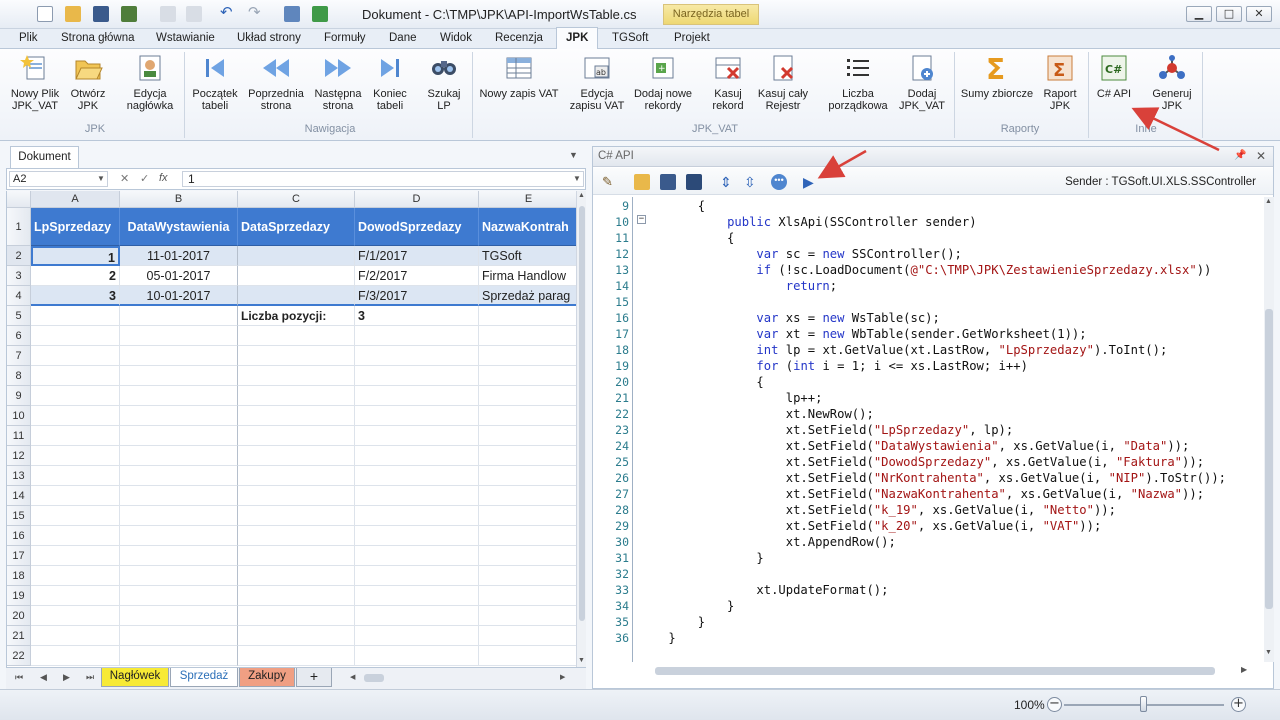 The width and height of the screenshot is (1280, 720). I want to click on maximize-button: □, so click(1229, 14).